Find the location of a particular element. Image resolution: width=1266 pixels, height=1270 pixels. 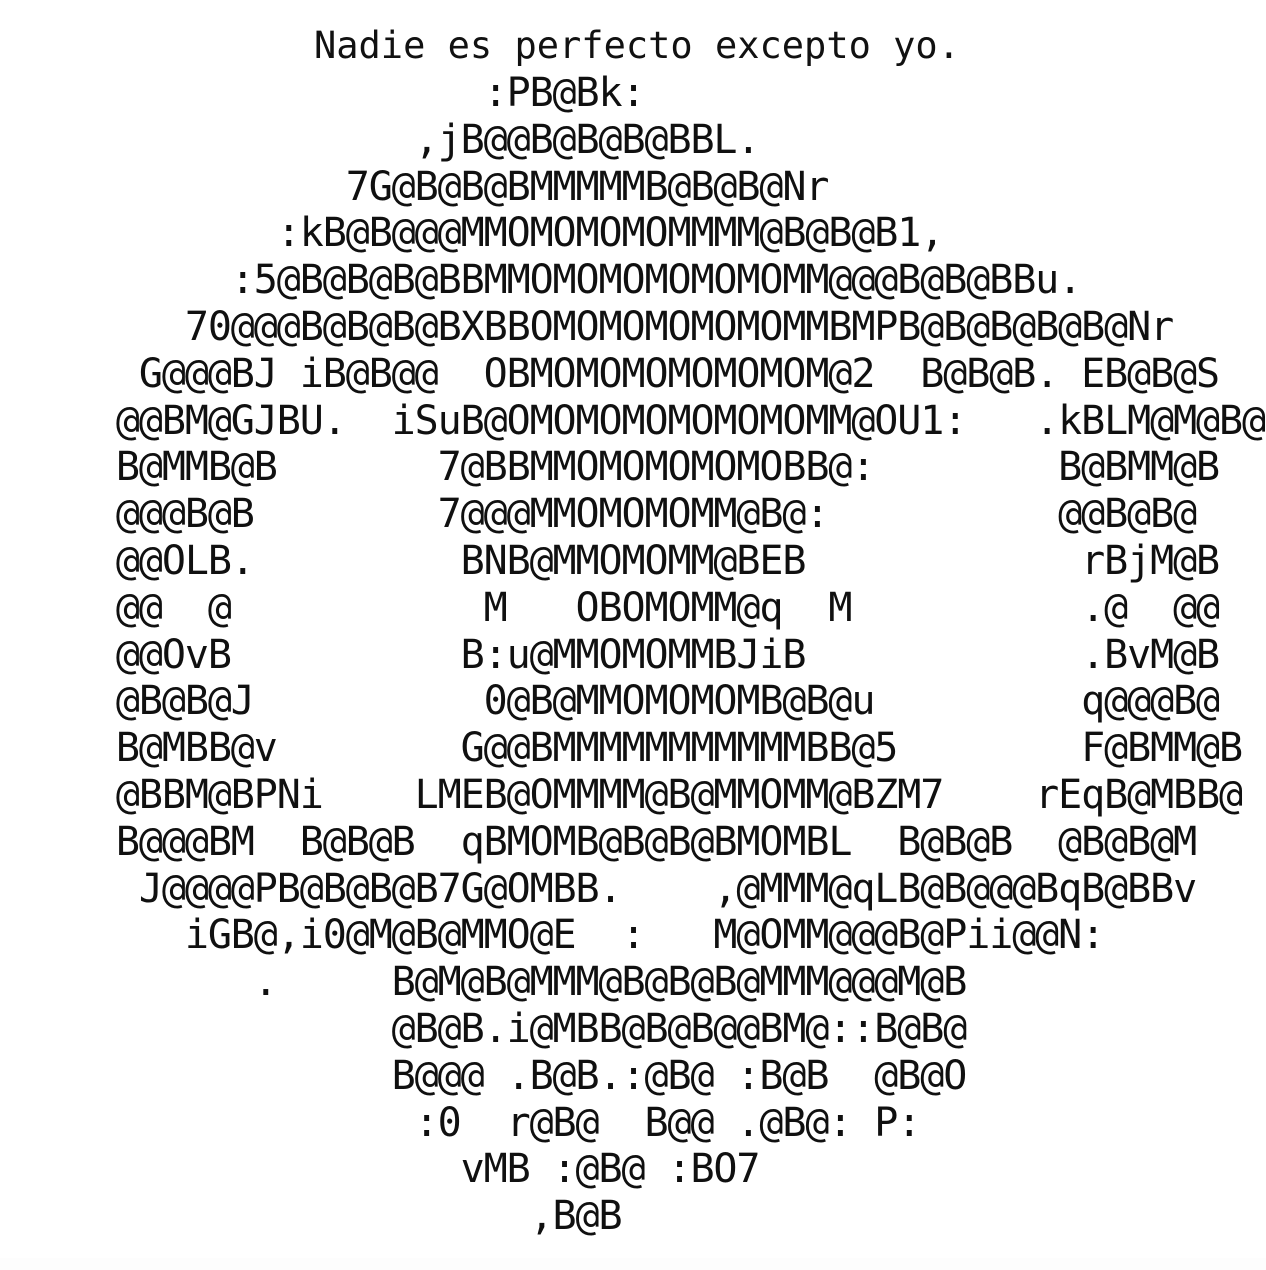

page-title: Nadie es perfecto excepto yo. is located at coordinates (636, 45).